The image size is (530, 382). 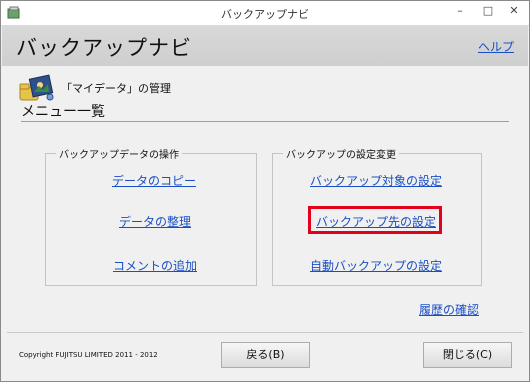 What do you see at coordinates (449, 309) in the screenshot?
I see `history-link: 履歴の確認` at bounding box center [449, 309].